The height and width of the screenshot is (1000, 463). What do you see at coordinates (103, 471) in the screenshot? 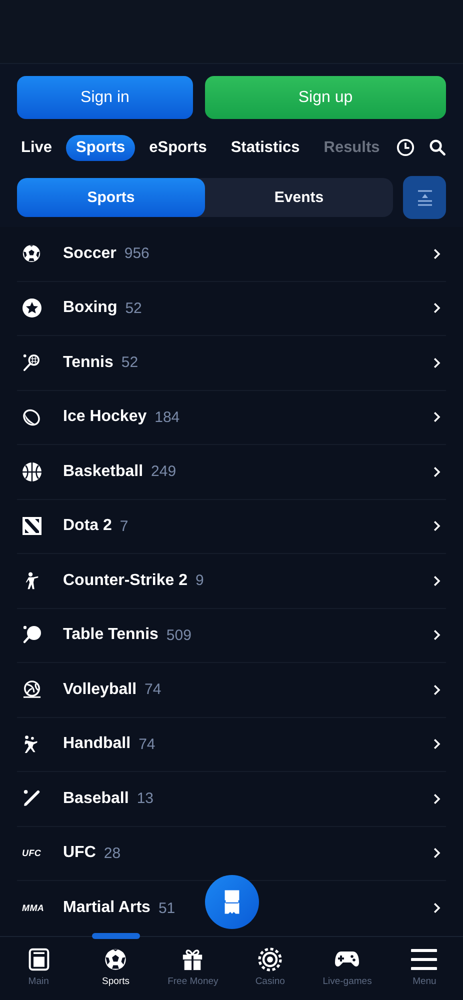
I see `sport-name: Basketball` at bounding box center [103, 471].